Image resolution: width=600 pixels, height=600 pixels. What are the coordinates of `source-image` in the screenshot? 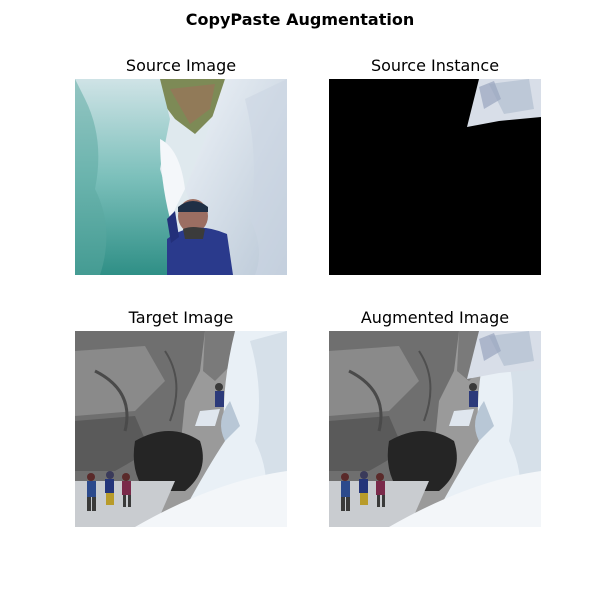 It's located at (181, 177).